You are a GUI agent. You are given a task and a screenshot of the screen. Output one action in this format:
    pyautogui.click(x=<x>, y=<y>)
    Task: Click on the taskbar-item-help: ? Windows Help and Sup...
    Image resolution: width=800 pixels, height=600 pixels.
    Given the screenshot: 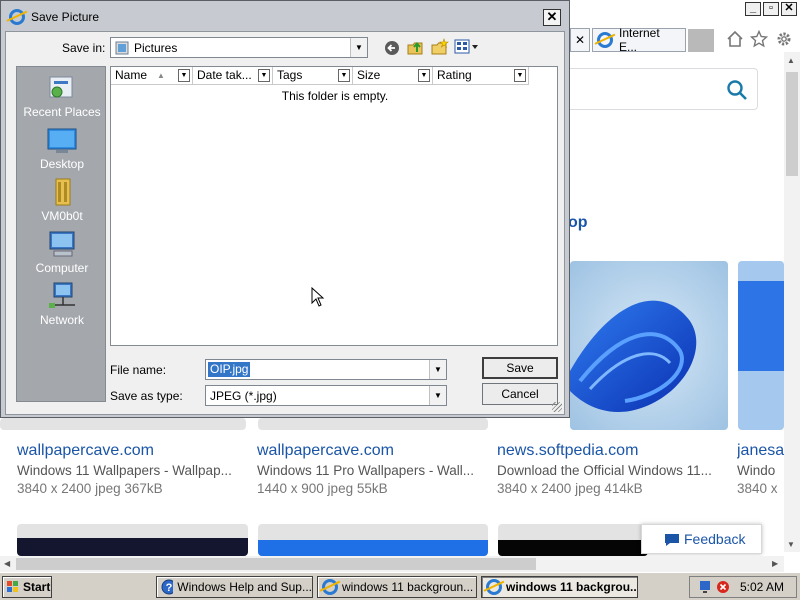 What is the action you would take?
    pyautogui.click(x=234, y=587)
    